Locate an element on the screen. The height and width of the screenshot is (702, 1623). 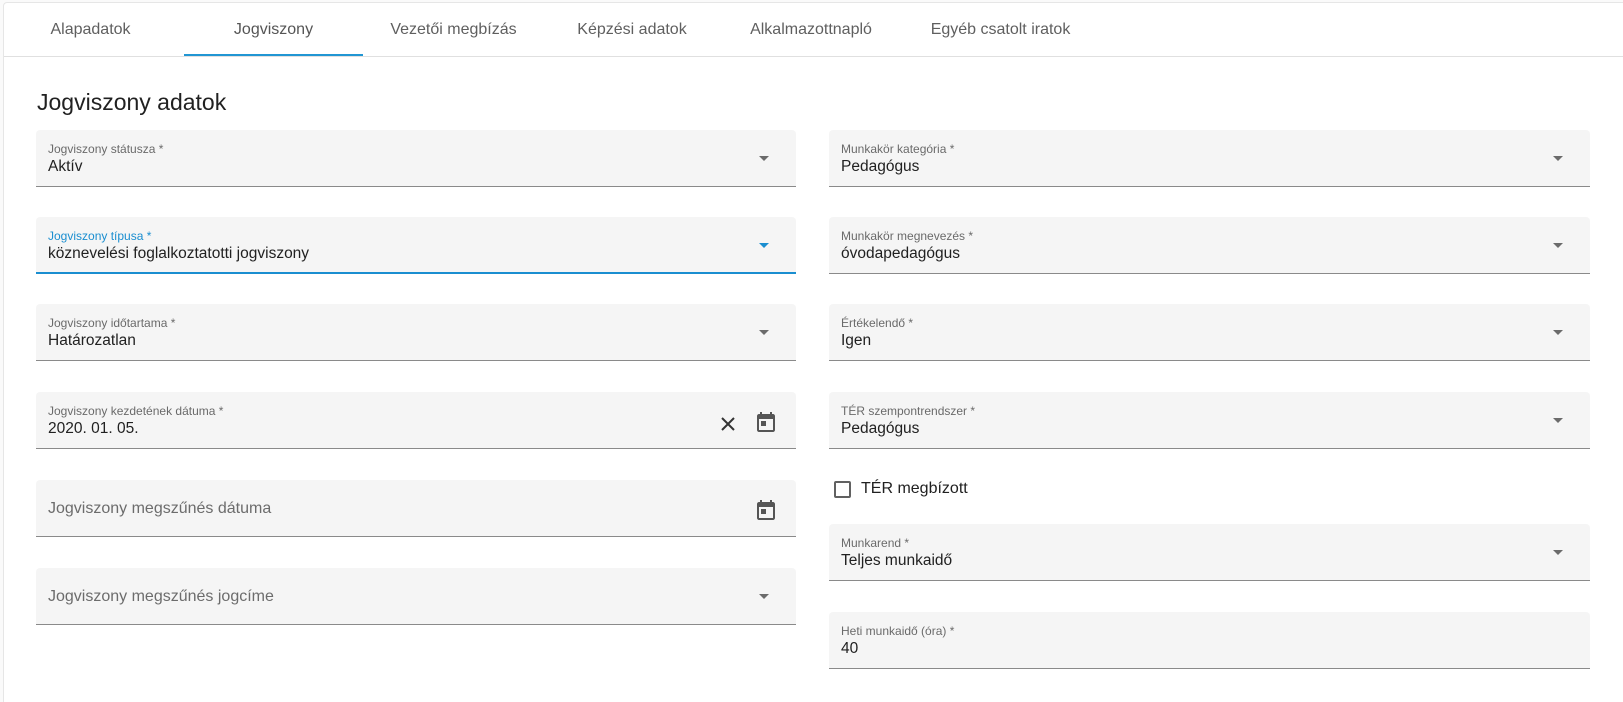
jogviszony-megszunes-datuma-field: Jogviszony megszűnés dátuma is located at coordinates (416, 508).